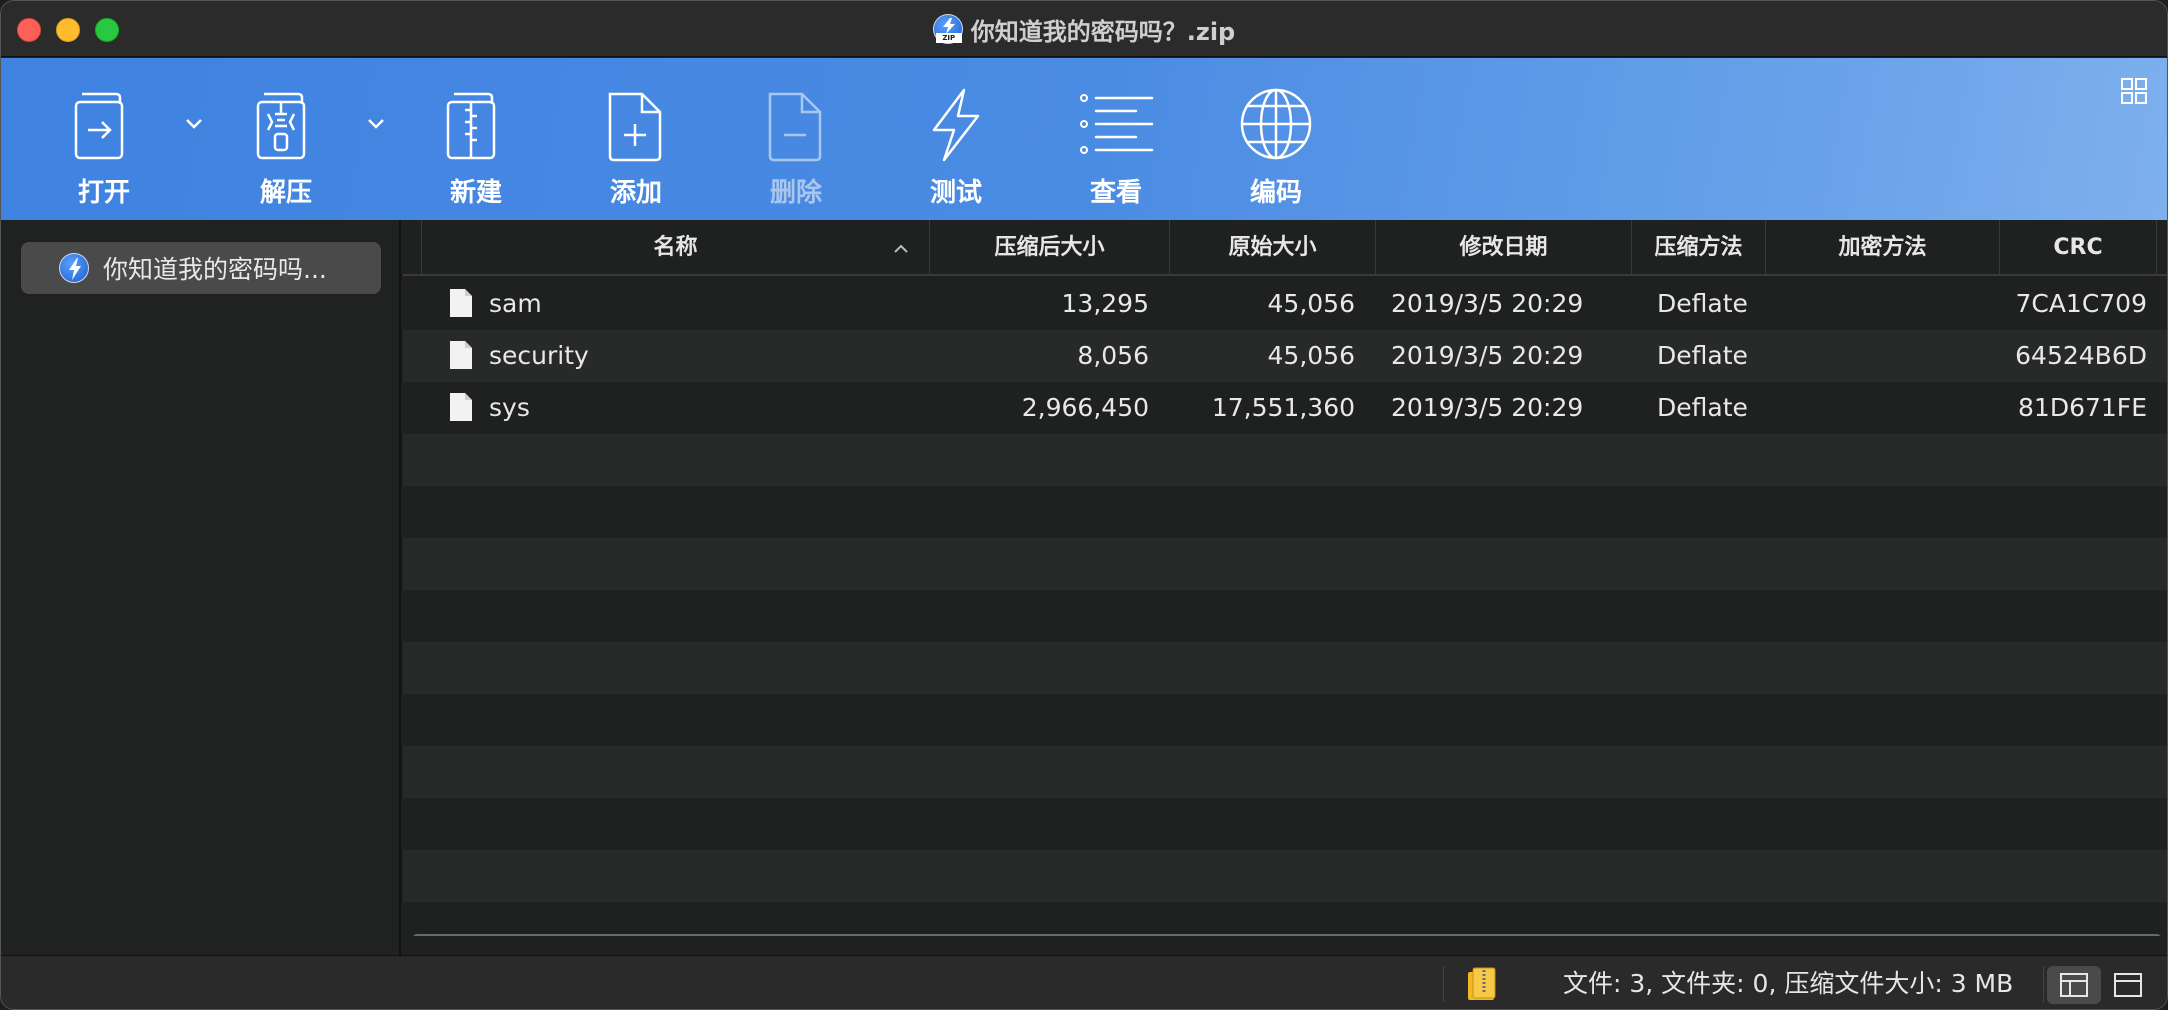 This screenshot has height=1010, width=2168. I want to click on new-archive-label: 新建, so click(475, 193).